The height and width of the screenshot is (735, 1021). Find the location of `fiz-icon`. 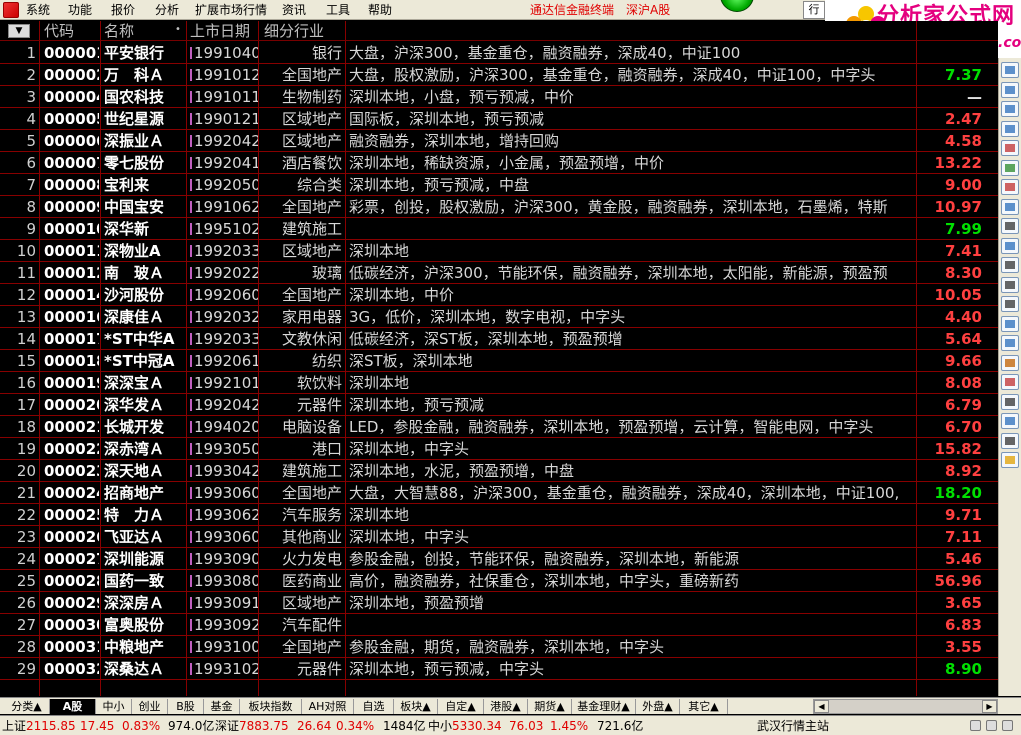

fiz-icon is located at coordinates (1010, 284).